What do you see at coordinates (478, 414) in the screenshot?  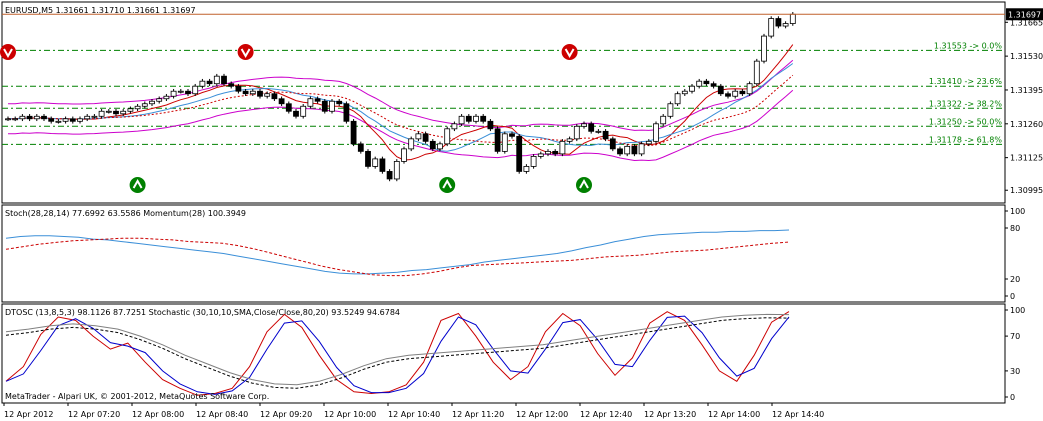 I see `time-tick-label: 12 Apr 11:20` at bounding box center [478, 414].